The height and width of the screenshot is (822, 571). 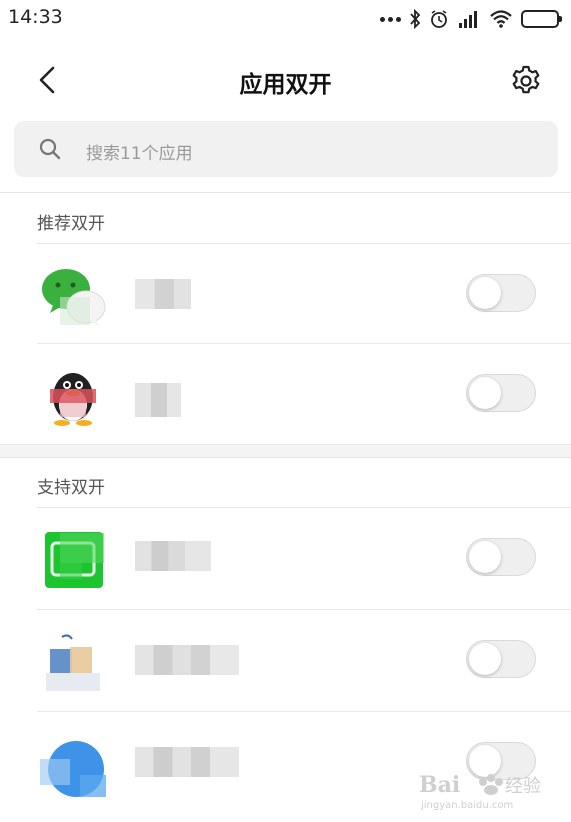 What do you see at coordinates (71, 488) in the screenshot?
I see `section-header-supported: 支持双开` at bounding box center [71, 488].